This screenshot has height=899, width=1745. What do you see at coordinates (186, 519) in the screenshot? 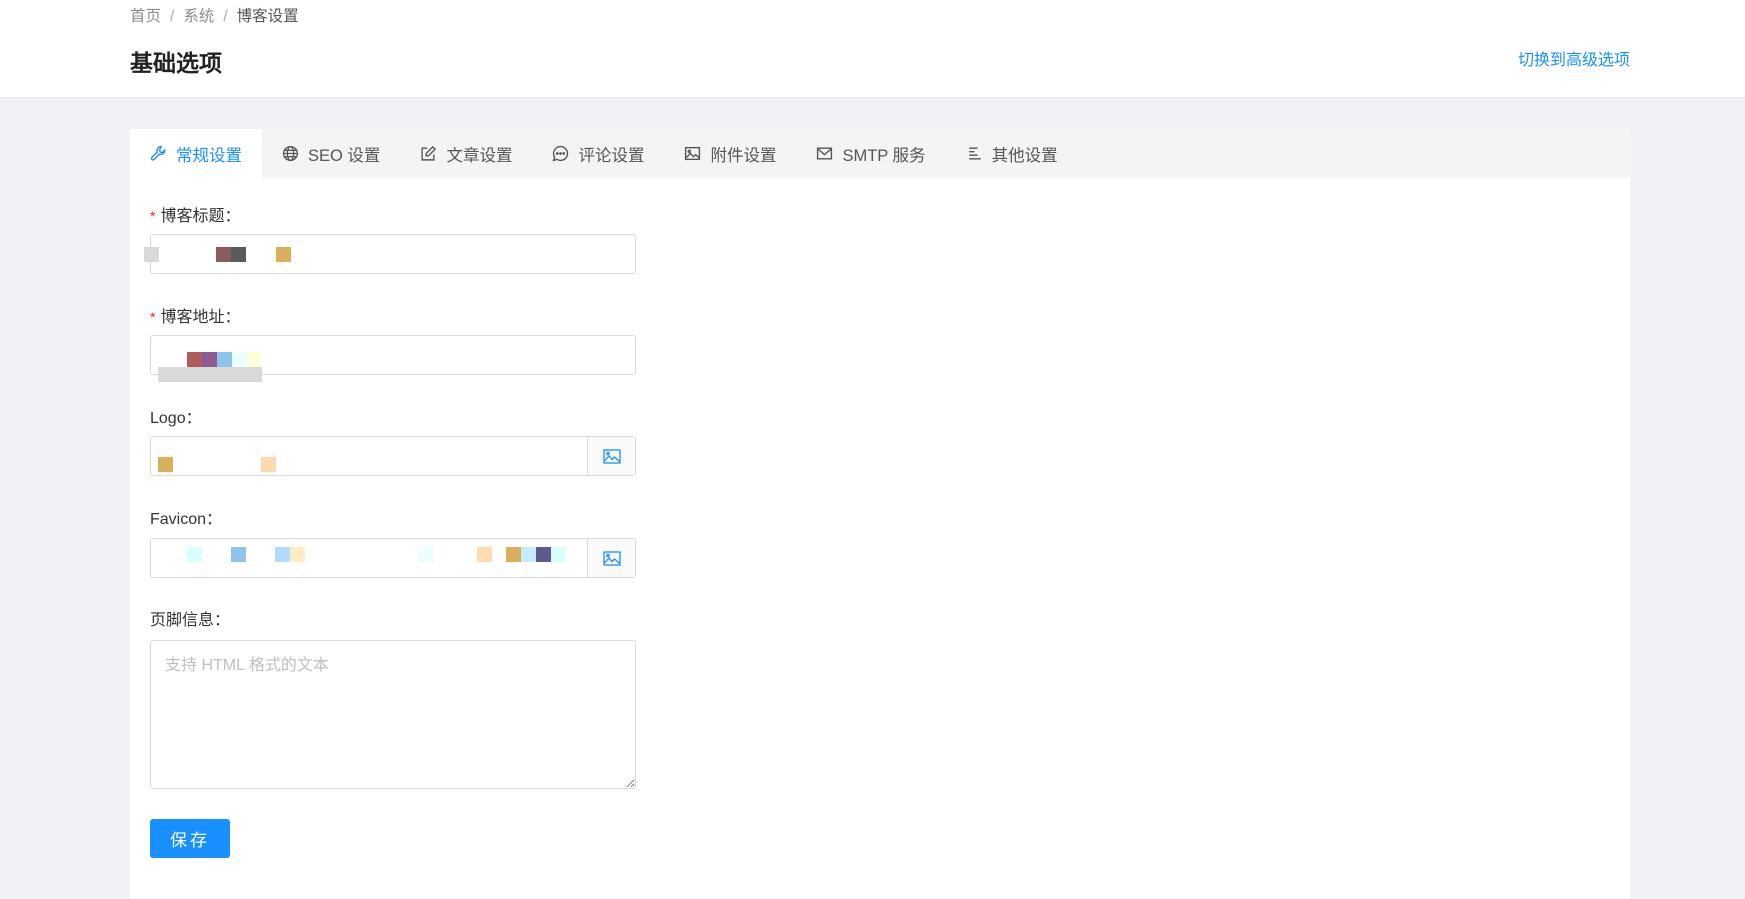
I see `label-text: Favicon：` at bounding box center [186, 519].